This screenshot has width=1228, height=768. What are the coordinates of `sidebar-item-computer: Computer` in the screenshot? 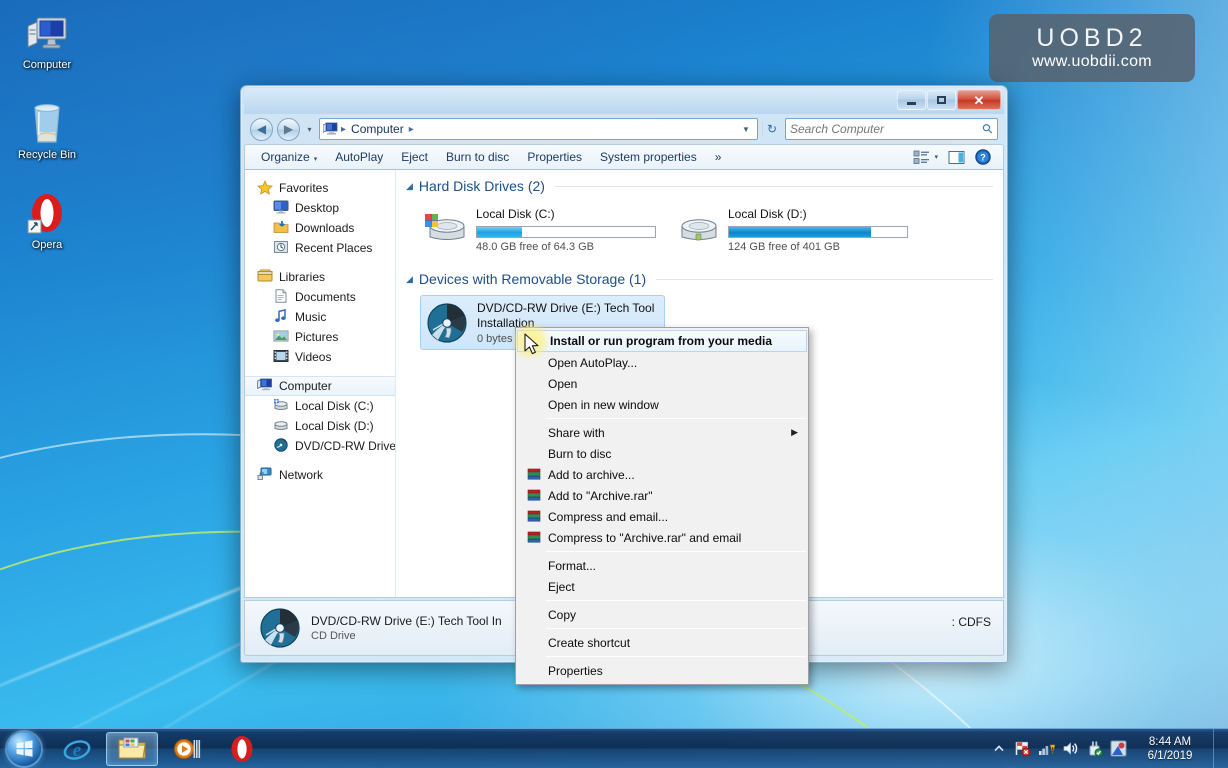 It's located at (320, 386).